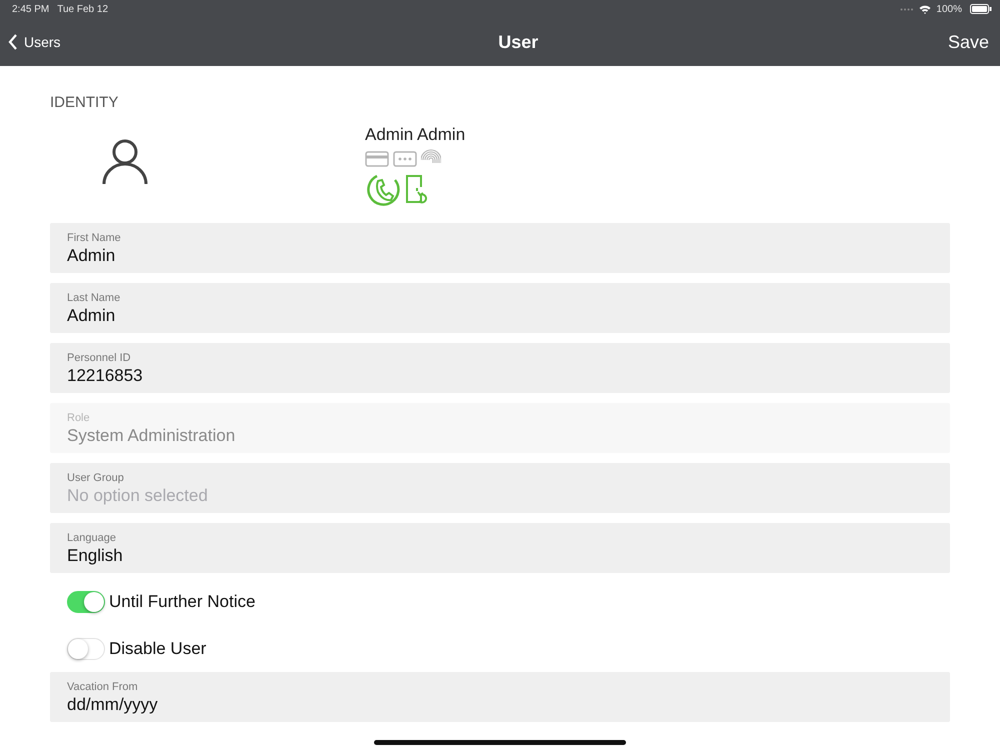 This screenshot has width=1000, height=750. I want to click on wifi-icon, so click(925, 9).